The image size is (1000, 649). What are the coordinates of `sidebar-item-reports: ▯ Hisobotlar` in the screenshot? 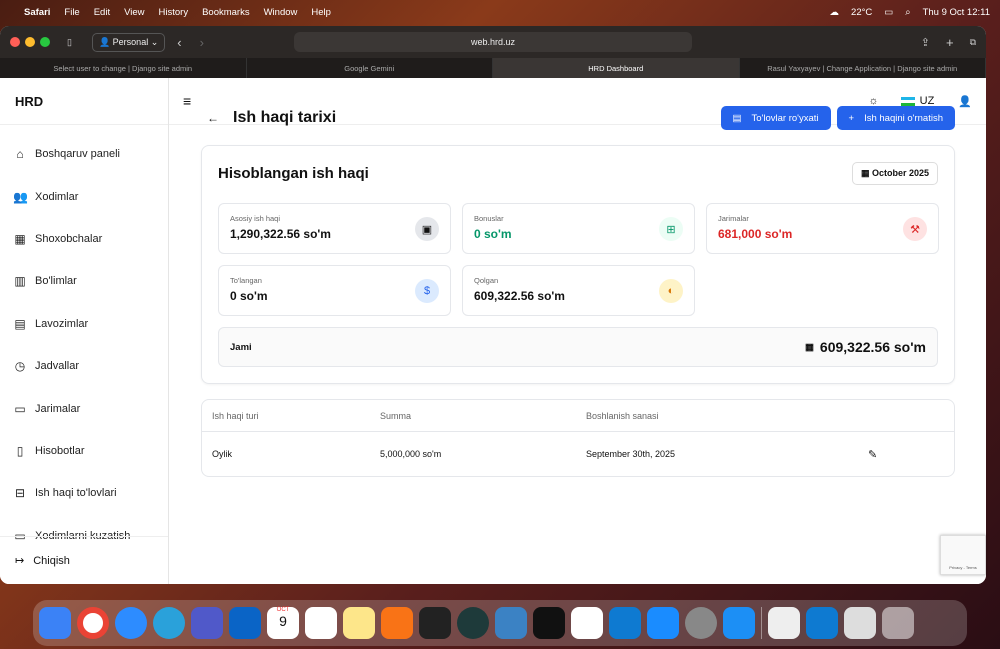 It's located at (84, 451).